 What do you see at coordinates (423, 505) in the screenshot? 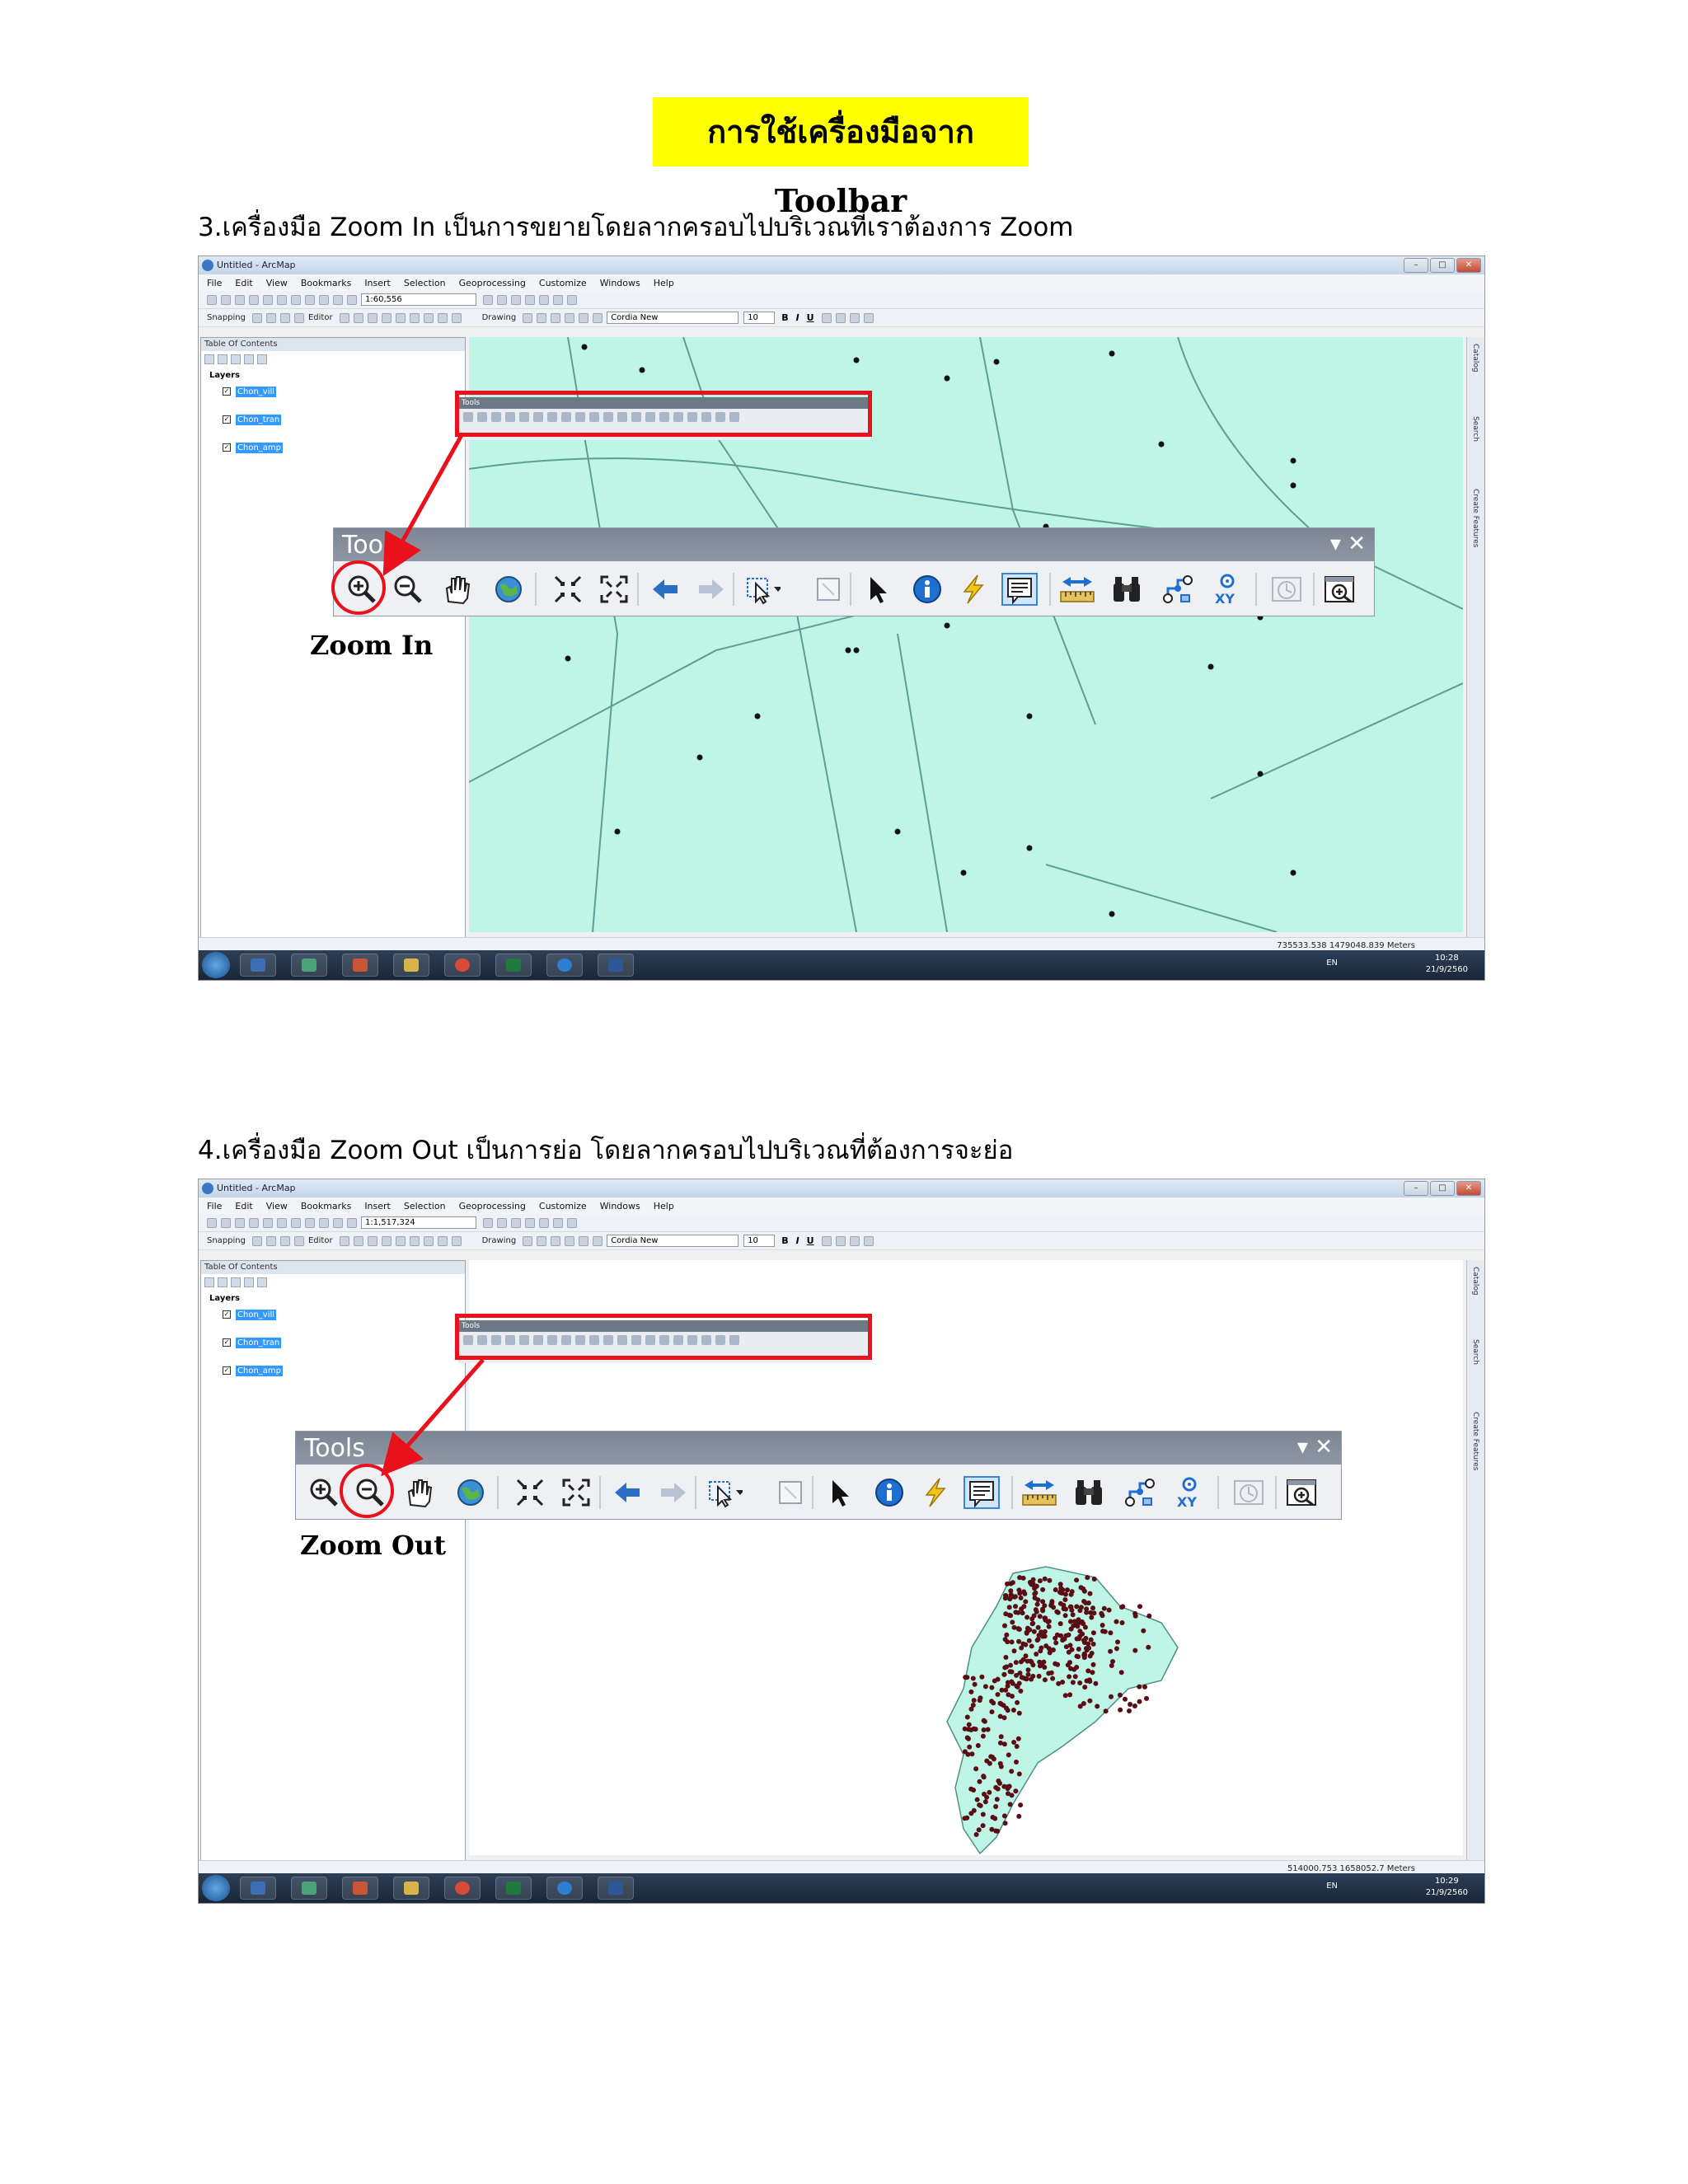
I see `zoom-in-arrow` at bounding box center [423, 505].